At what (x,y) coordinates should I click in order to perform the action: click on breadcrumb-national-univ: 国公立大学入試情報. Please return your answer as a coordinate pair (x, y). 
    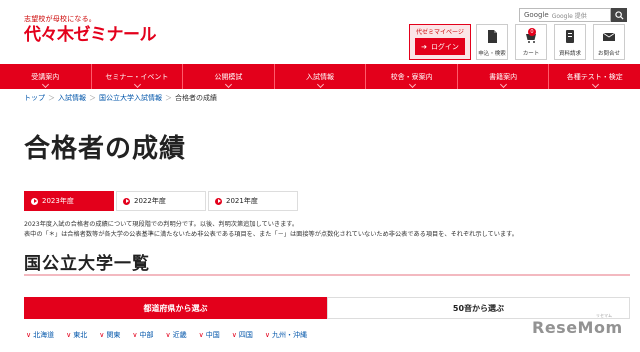
    Looking at the image, I should click on (130, 98).